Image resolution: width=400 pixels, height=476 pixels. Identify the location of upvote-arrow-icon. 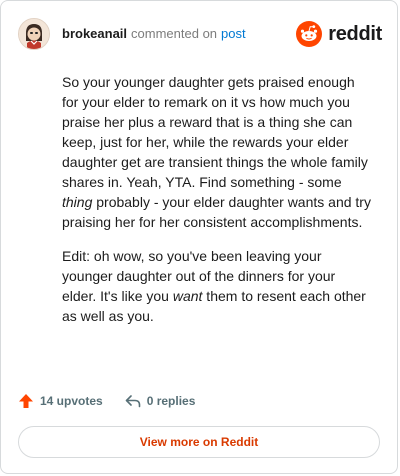
(26, 401).